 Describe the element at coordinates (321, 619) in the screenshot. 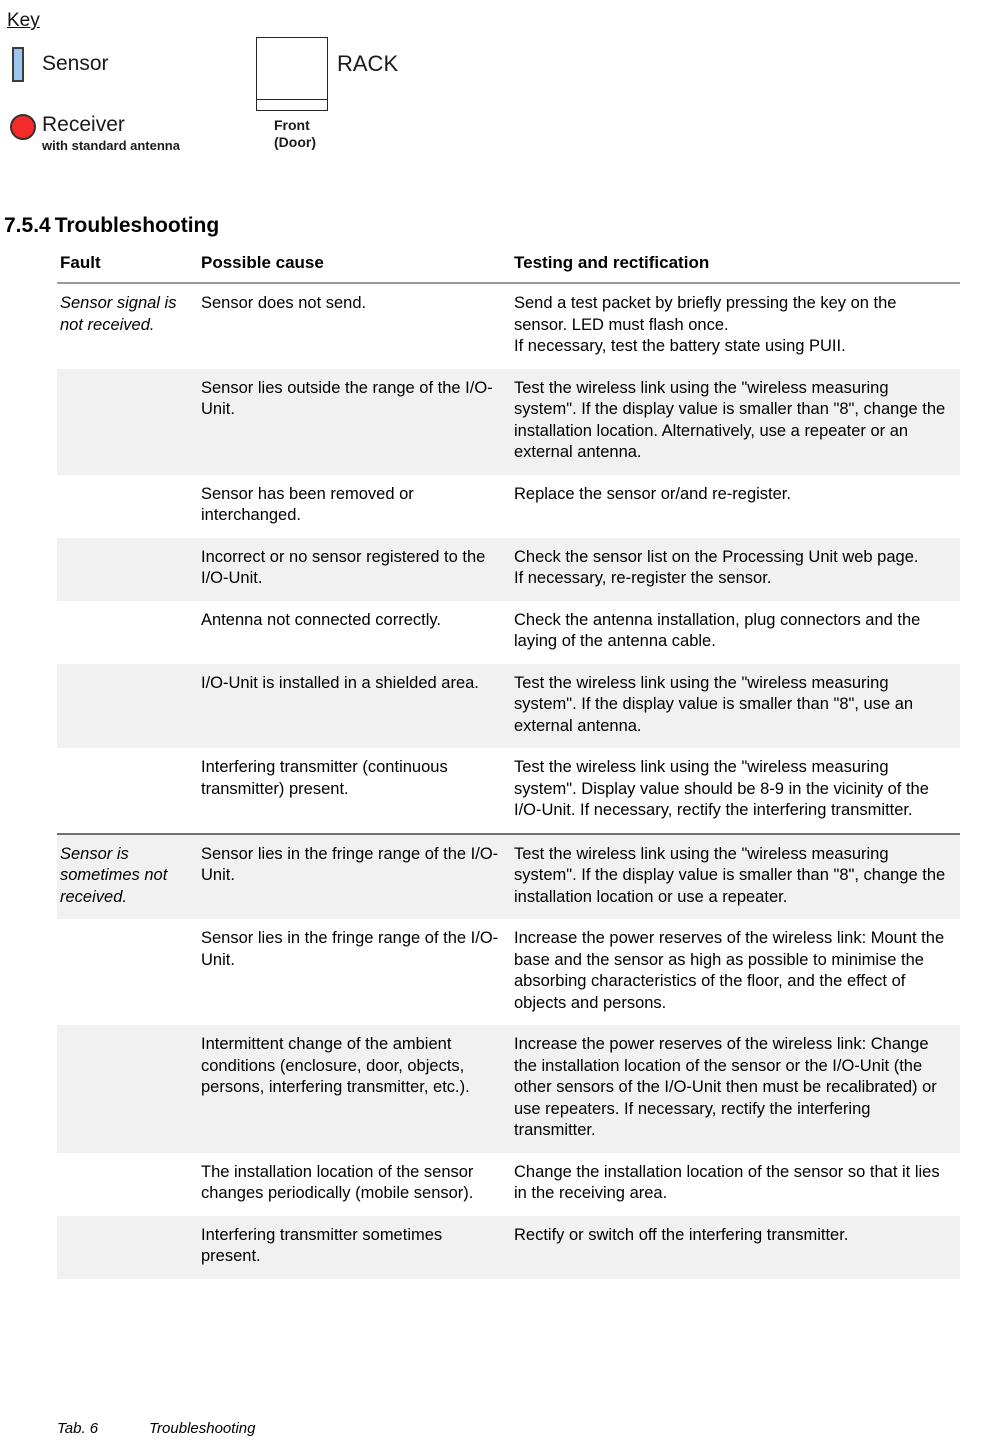

I see `cell-possible-cause: Antenna not connected correctly.` at that location.